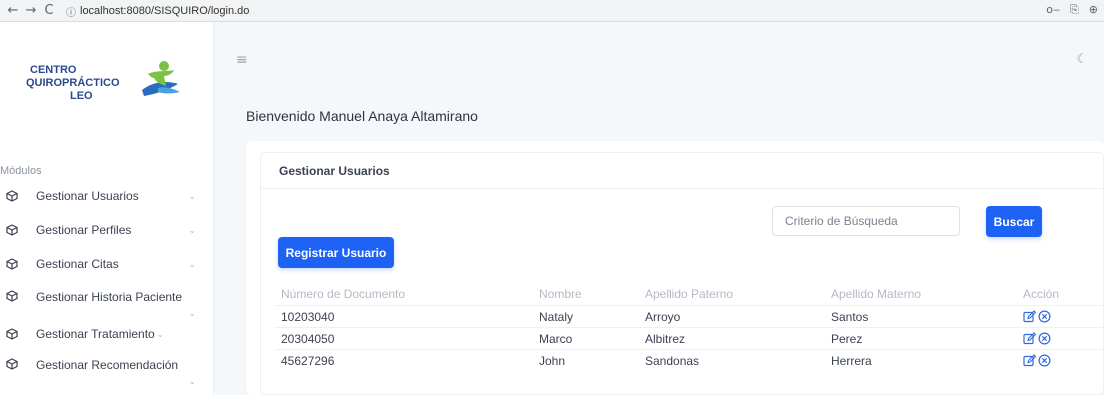  What do you see at coordinates (682, 171) in the screenshot?
I see `card-title: Gestionar Usuarios` at bounding box center [682, 171].